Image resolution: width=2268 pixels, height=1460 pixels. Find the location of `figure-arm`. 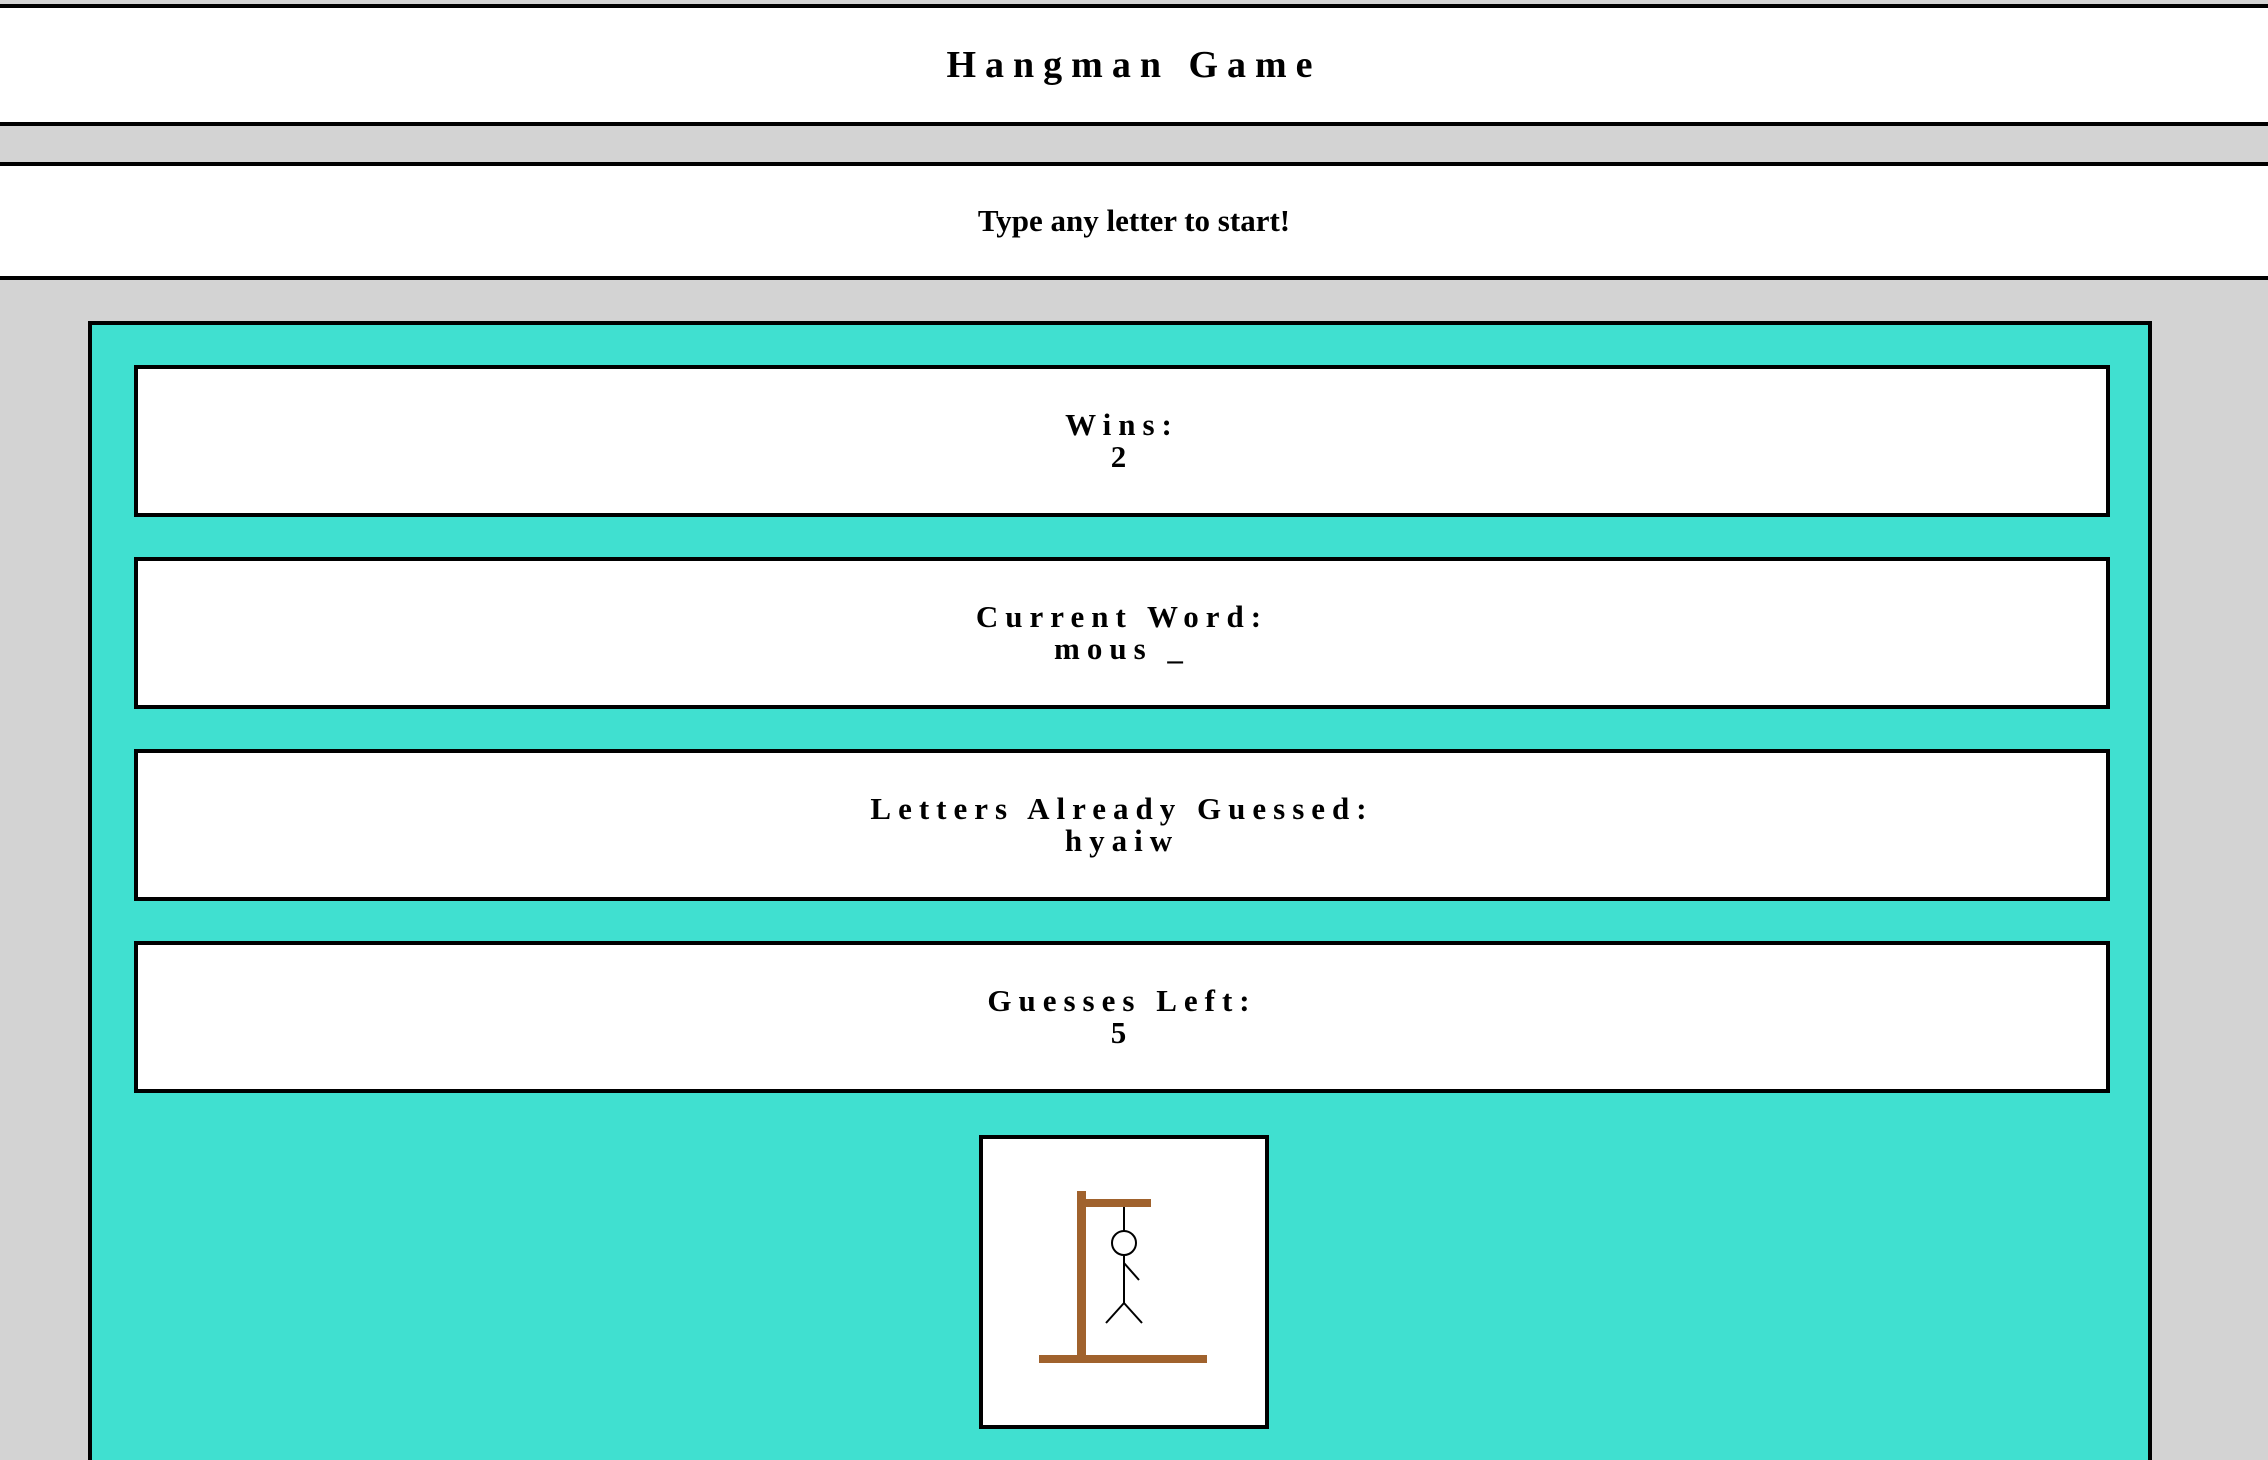

figure-arm is located at coordinates (1131, 1271).